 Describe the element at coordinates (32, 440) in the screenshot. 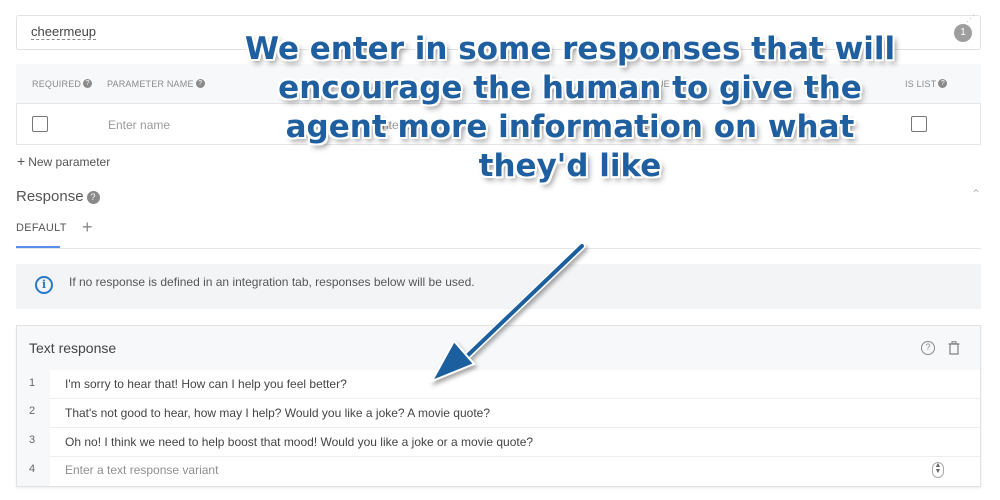

I see `row-number: 3` at that location.